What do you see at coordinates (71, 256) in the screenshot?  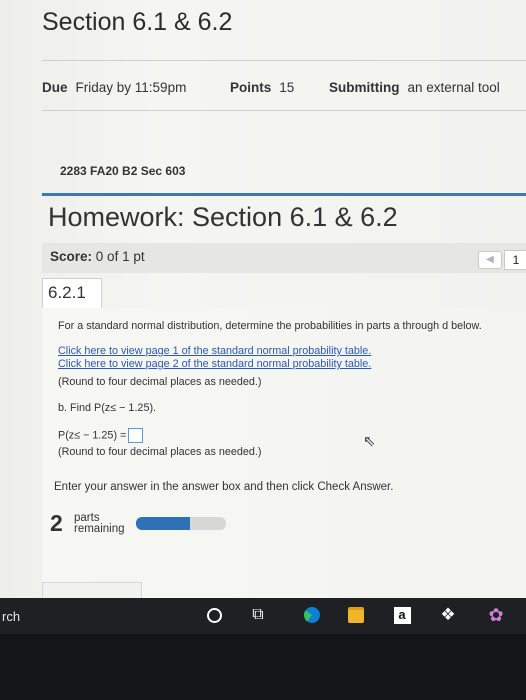 I see `score-label: Score:` at bounding box center [71, 256].